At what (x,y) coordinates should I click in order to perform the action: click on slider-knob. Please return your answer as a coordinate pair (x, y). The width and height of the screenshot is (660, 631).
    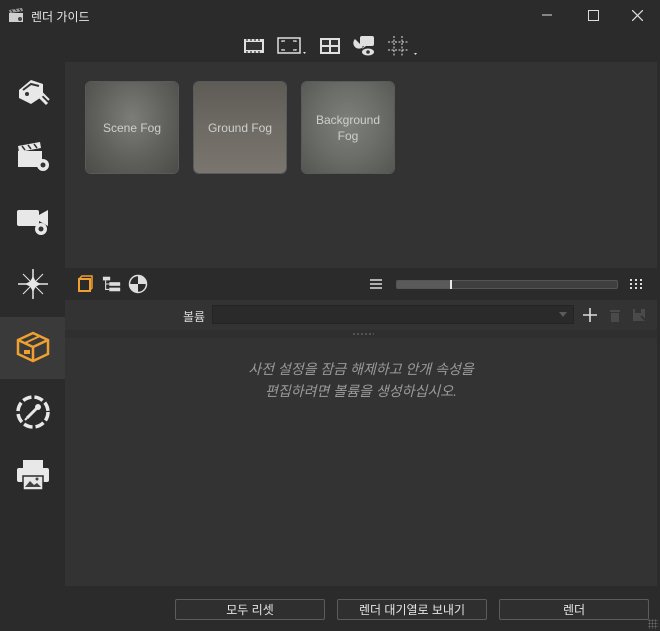
    Looking at the image, I should click on (450, 284).